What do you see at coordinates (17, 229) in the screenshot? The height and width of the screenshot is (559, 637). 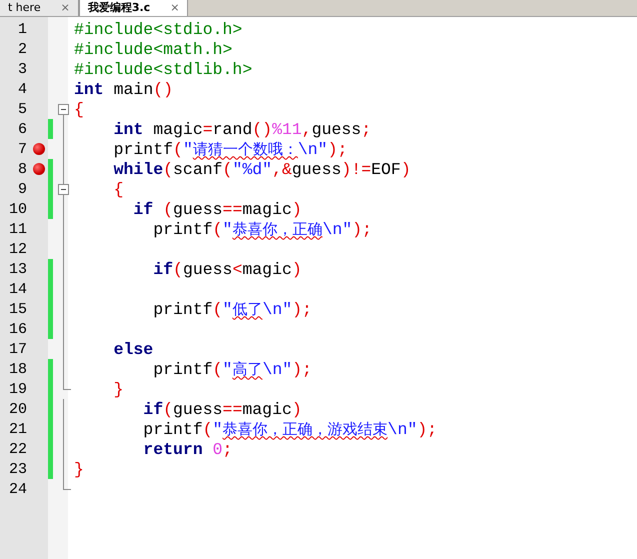 I see `line-number: 11` at bounding box center [17, 229].